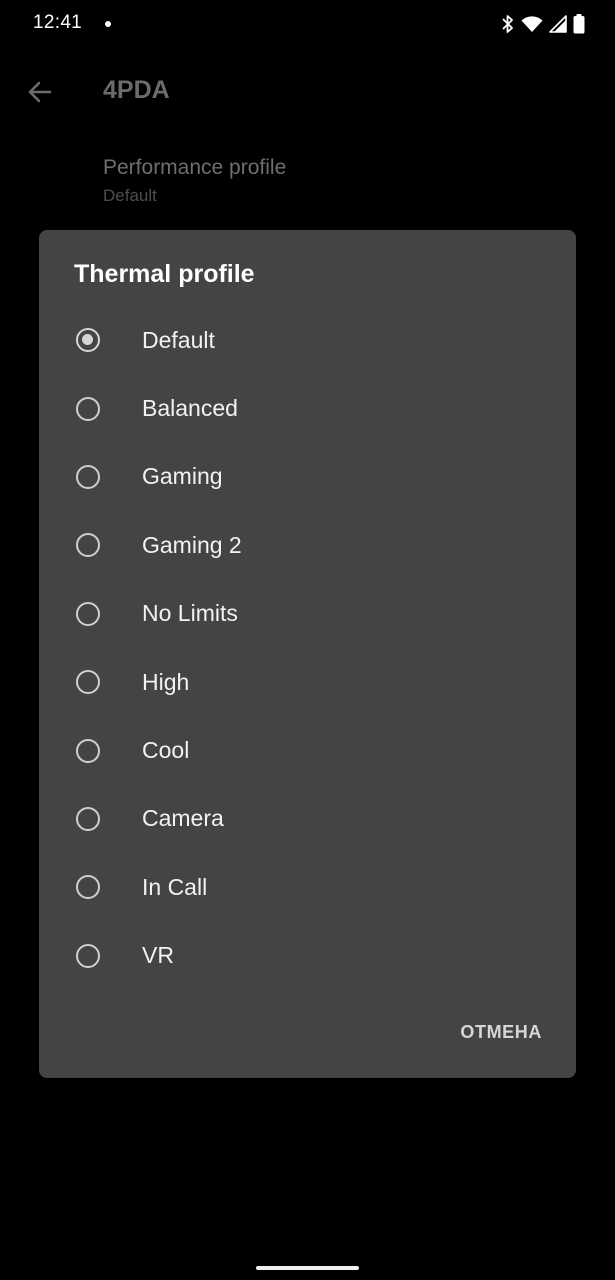  Describe the element at coordinates (190, 408) in the screenshot. I see `option-label: Balanced` at that location.